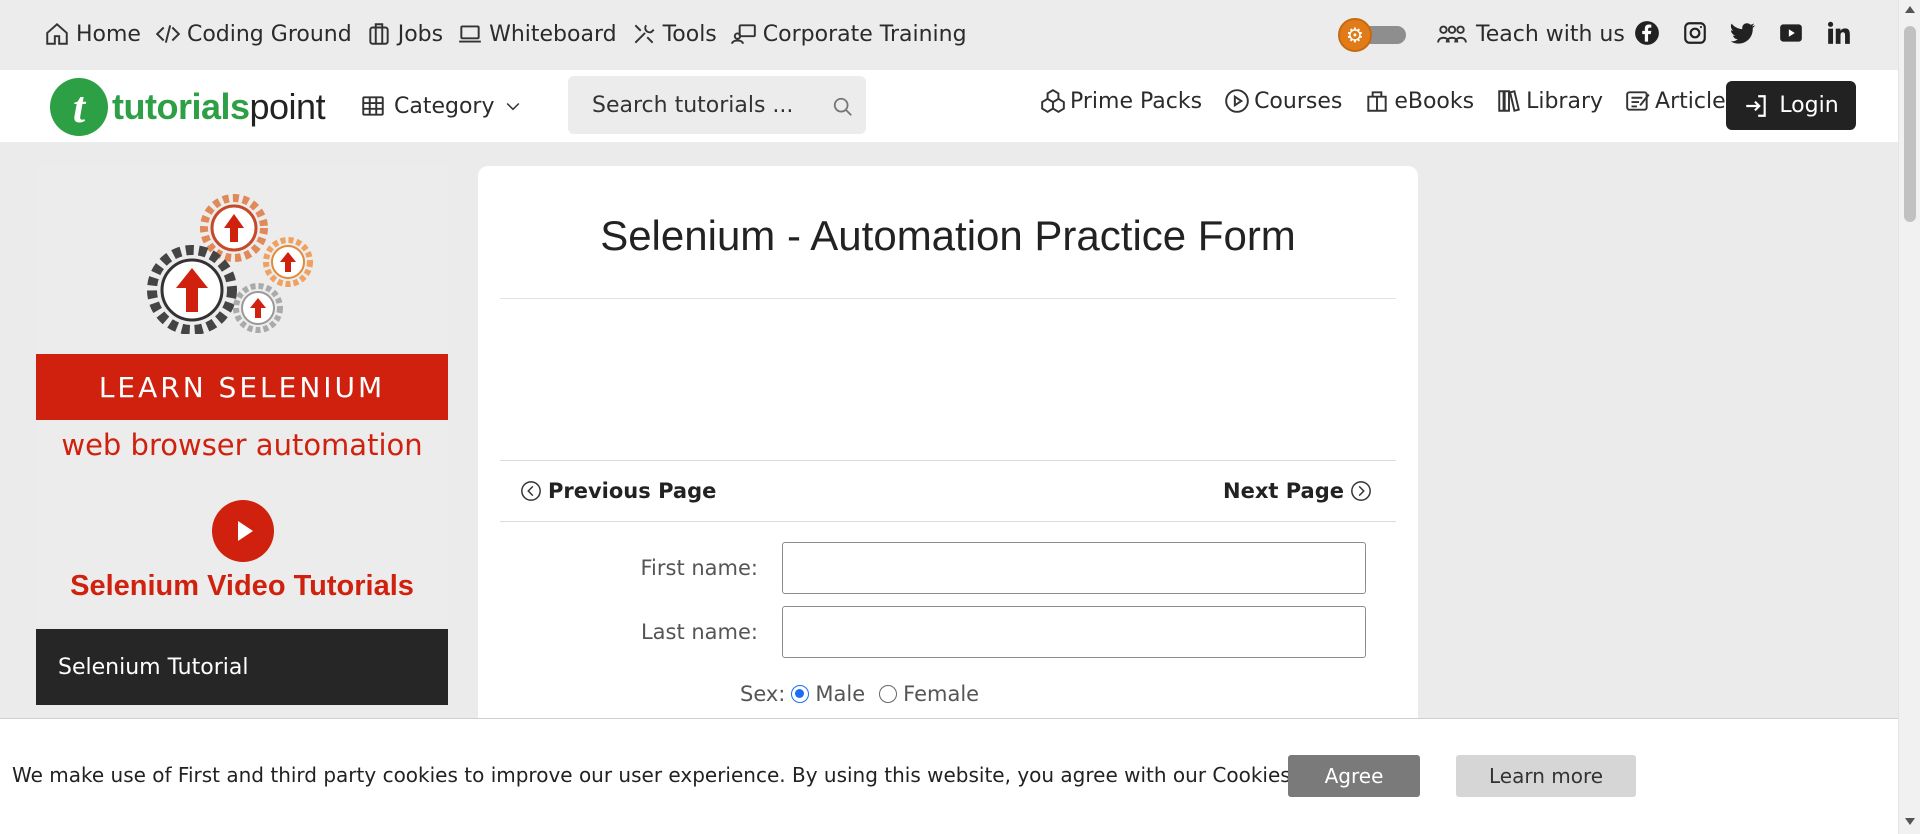  What do you see at coordinates (181, 106) in the screenshot?
I see `logo-part1: tutorials` at bounding box center [181, 106].